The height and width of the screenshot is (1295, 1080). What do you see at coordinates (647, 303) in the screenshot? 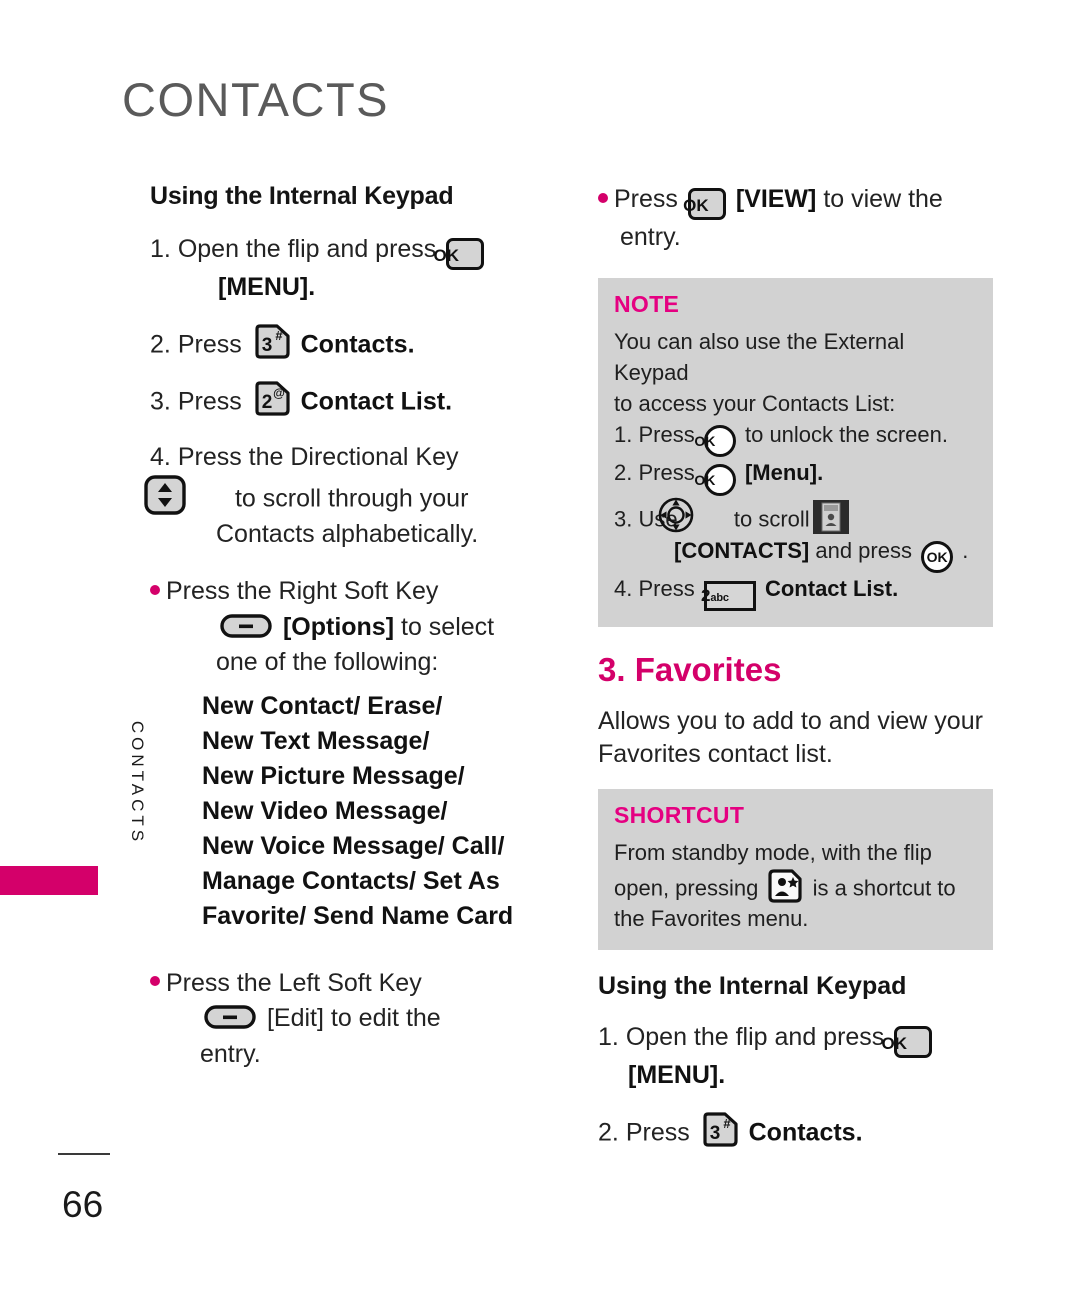
I see `note-box-title: NOTE` at bounding box center [647, 303].